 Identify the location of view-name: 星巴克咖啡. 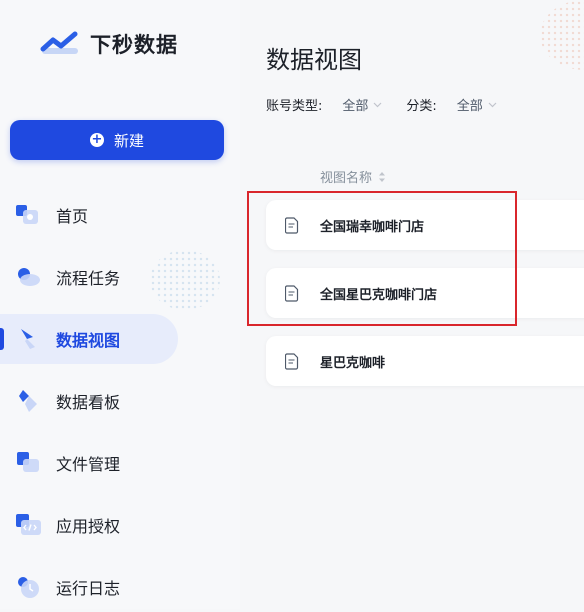
(353, 363).